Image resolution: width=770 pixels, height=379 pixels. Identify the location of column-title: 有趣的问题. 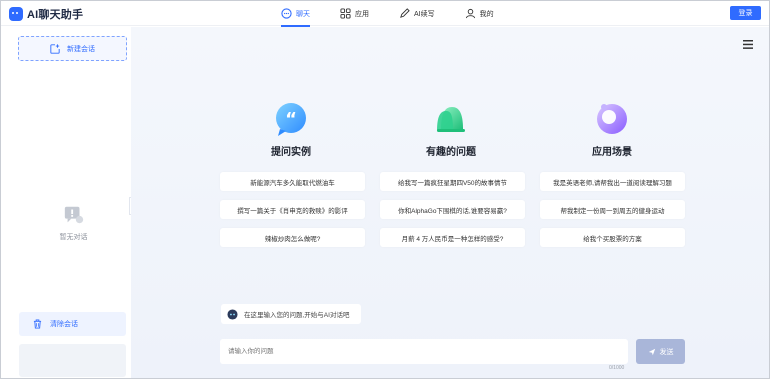
(451, 152).